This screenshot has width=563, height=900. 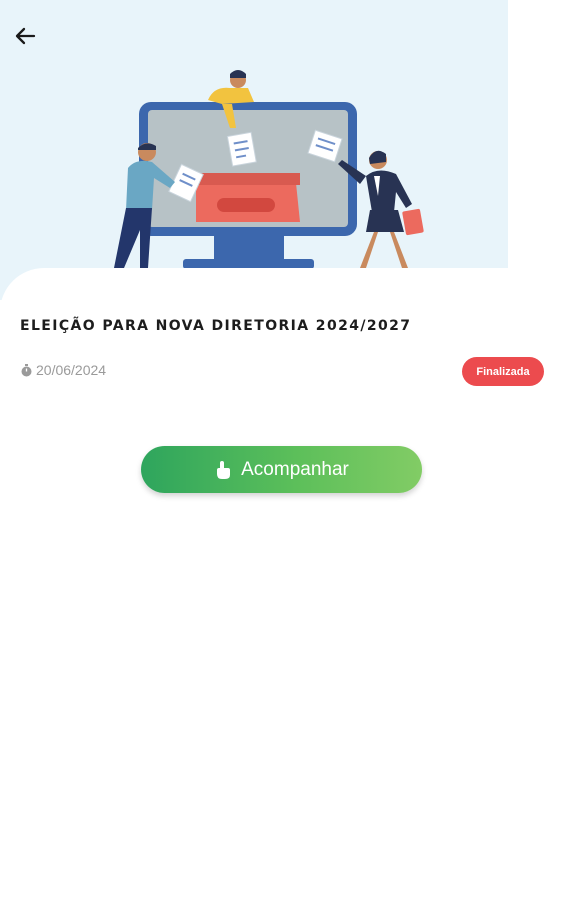 What do you see at coordinates (269, 169) in the screenshot?
I see `election-illustration` at bounding box center [269, 169].